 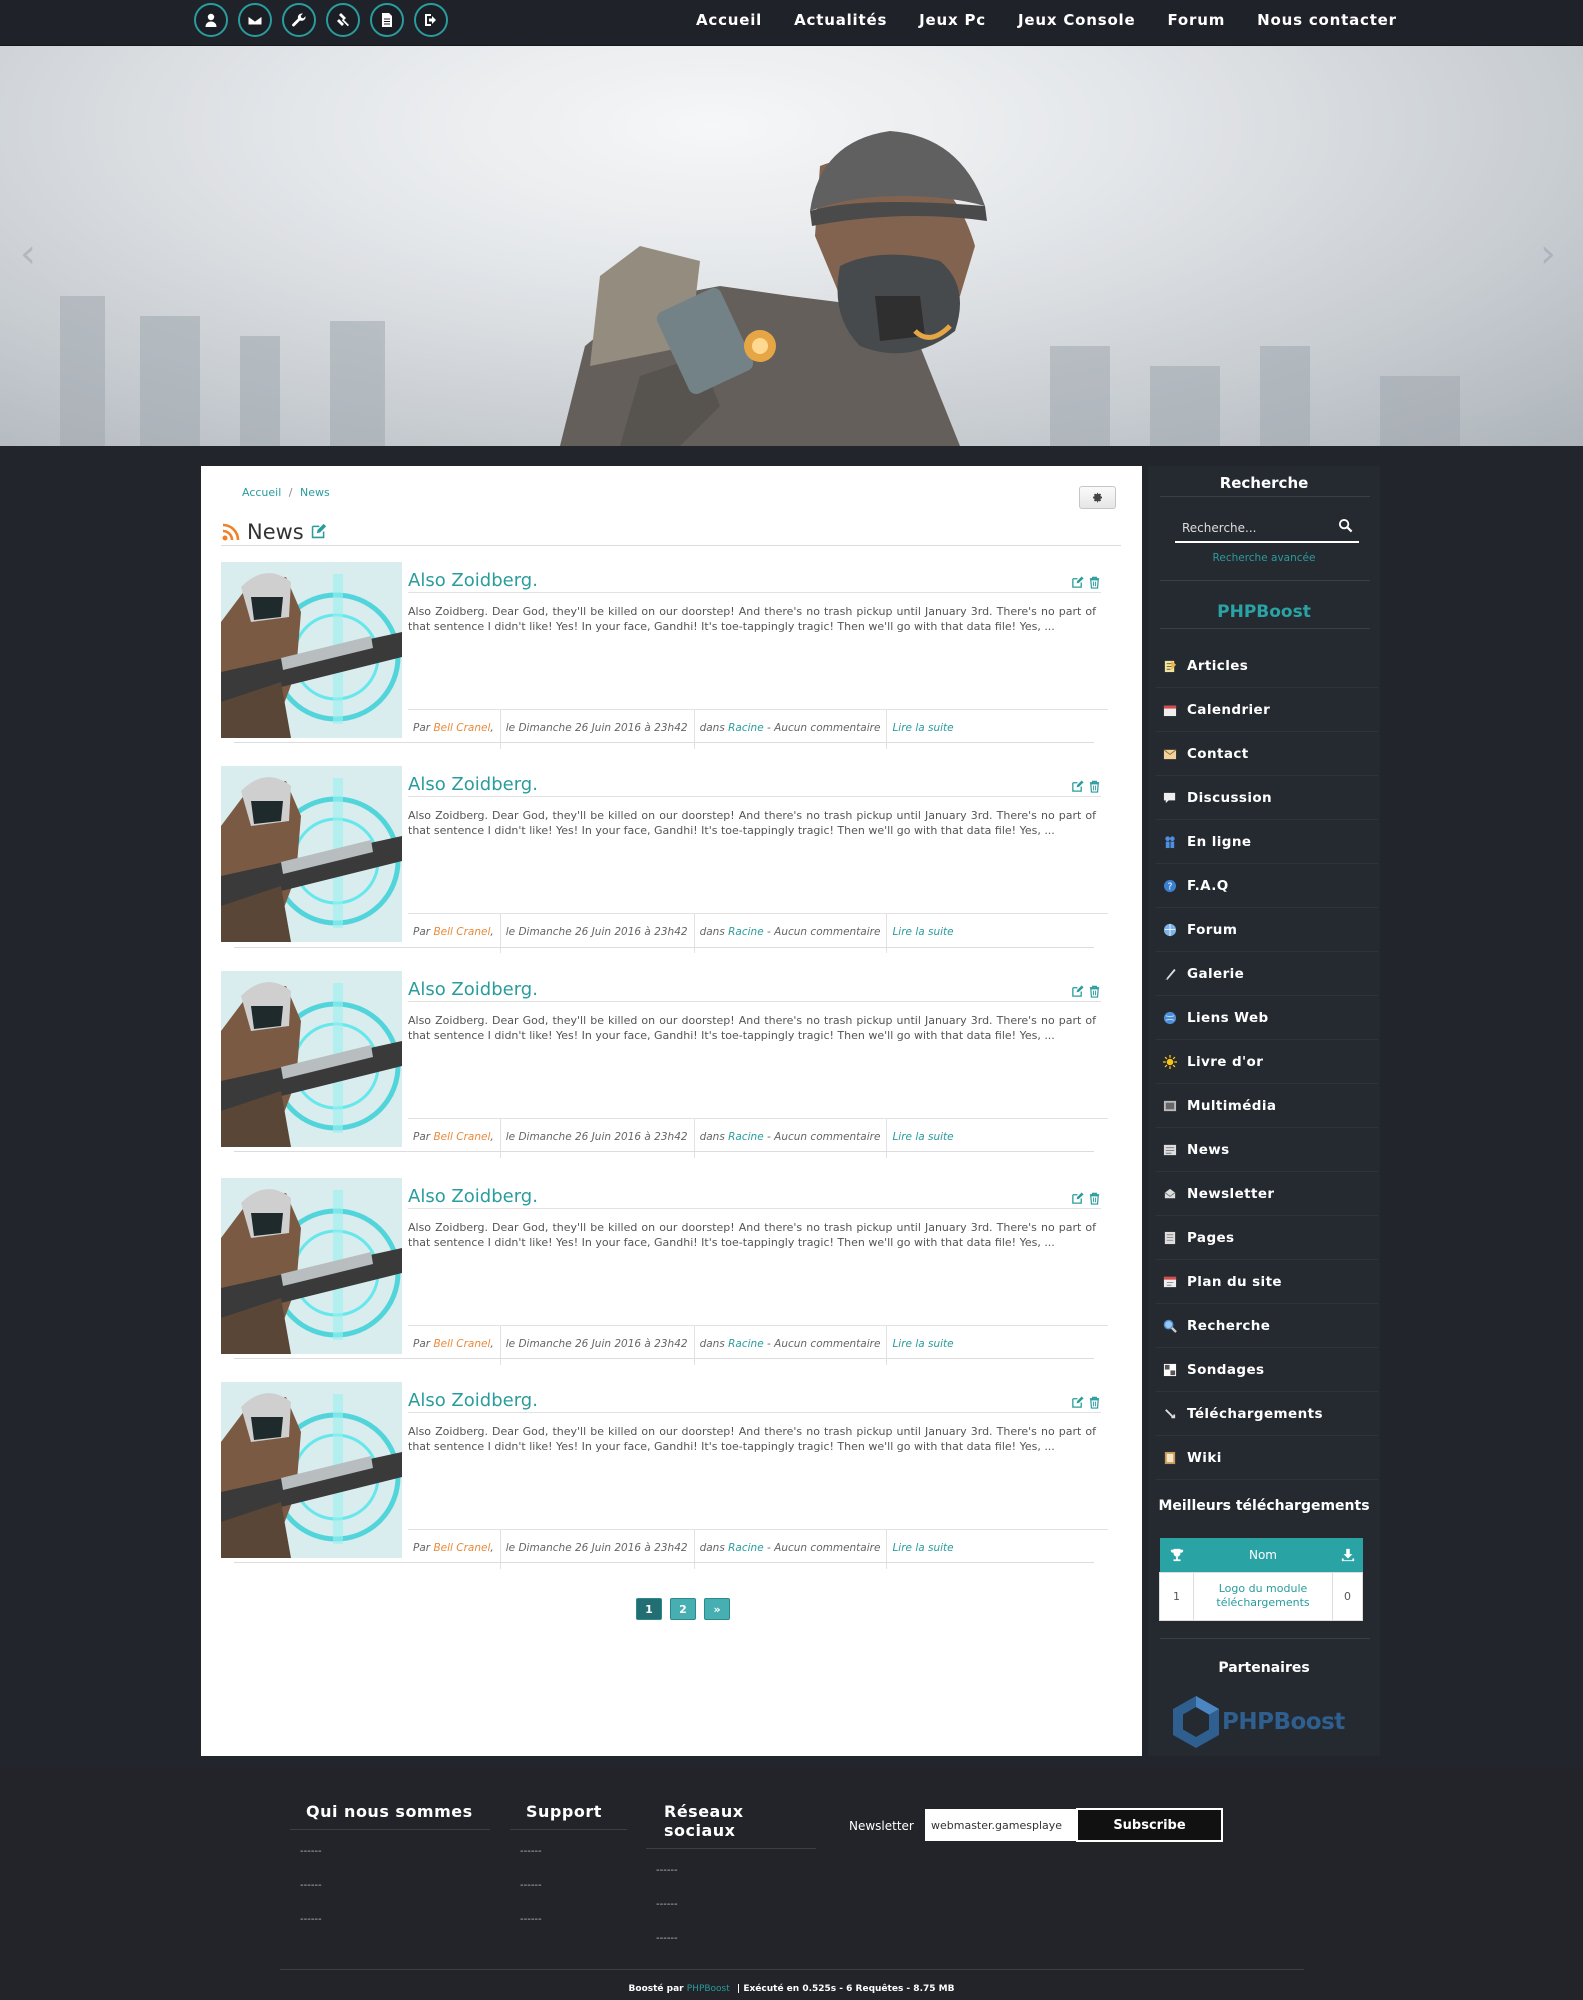 I want to click on nav-actualites: Actualités, so click(x=840, y=20).